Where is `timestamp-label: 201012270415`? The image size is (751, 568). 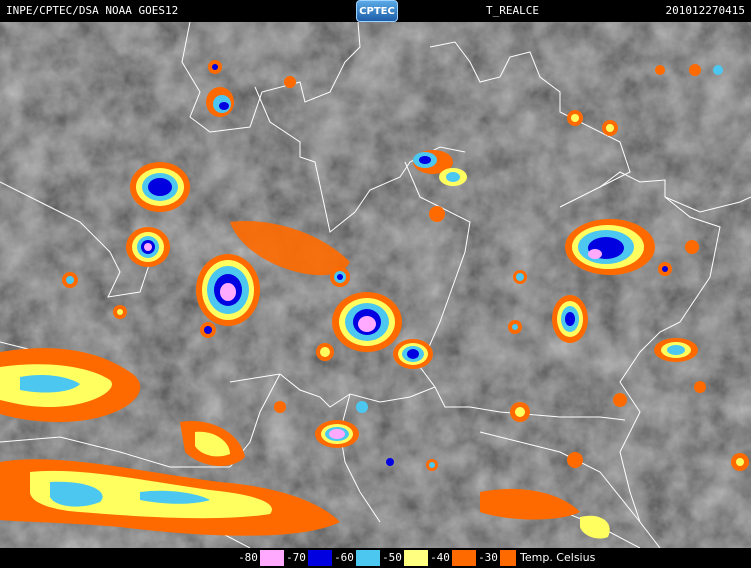 timestamp-label: 201012270415 is located at coordinates (705, 10).